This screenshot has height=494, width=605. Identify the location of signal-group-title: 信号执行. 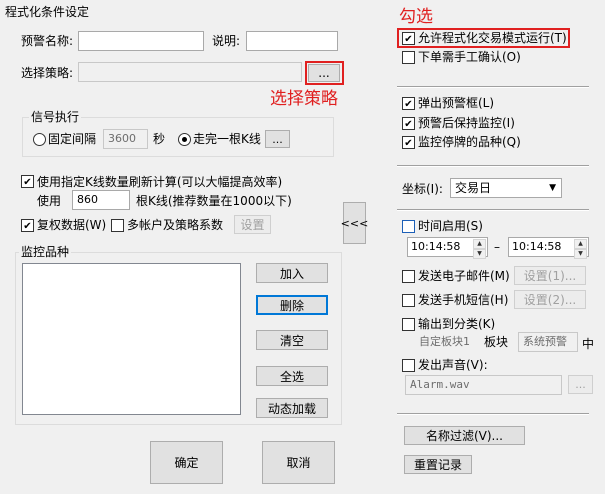
(55, 117).